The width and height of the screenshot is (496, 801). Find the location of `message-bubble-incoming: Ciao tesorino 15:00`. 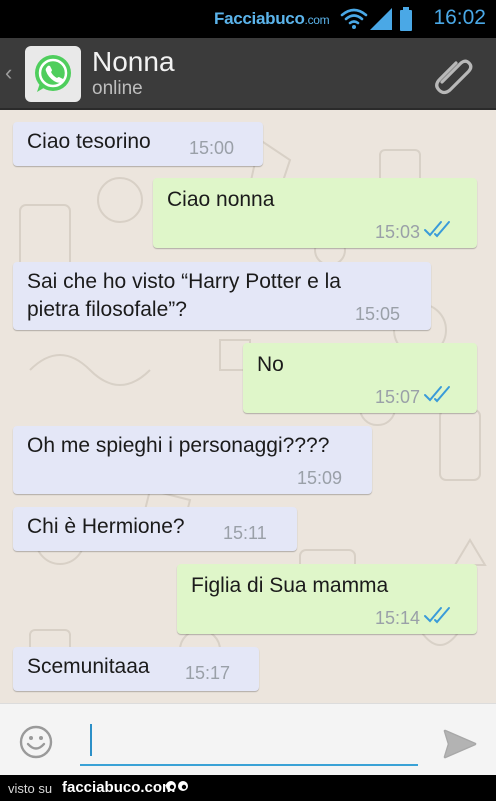

message-bubble-incoming: Ciao tesorino 15:00 is located at coordinates (138, 144).